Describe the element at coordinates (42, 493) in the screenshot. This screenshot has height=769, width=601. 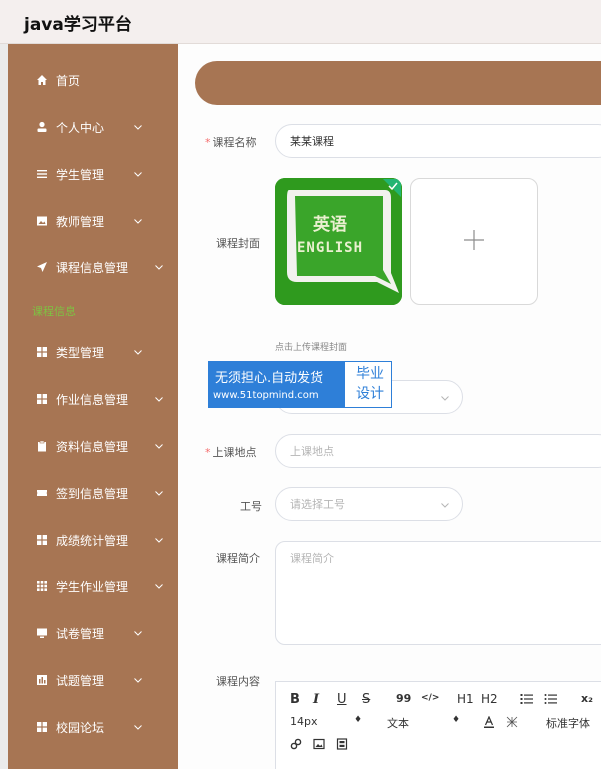
I see `ticket-icon` at that location.